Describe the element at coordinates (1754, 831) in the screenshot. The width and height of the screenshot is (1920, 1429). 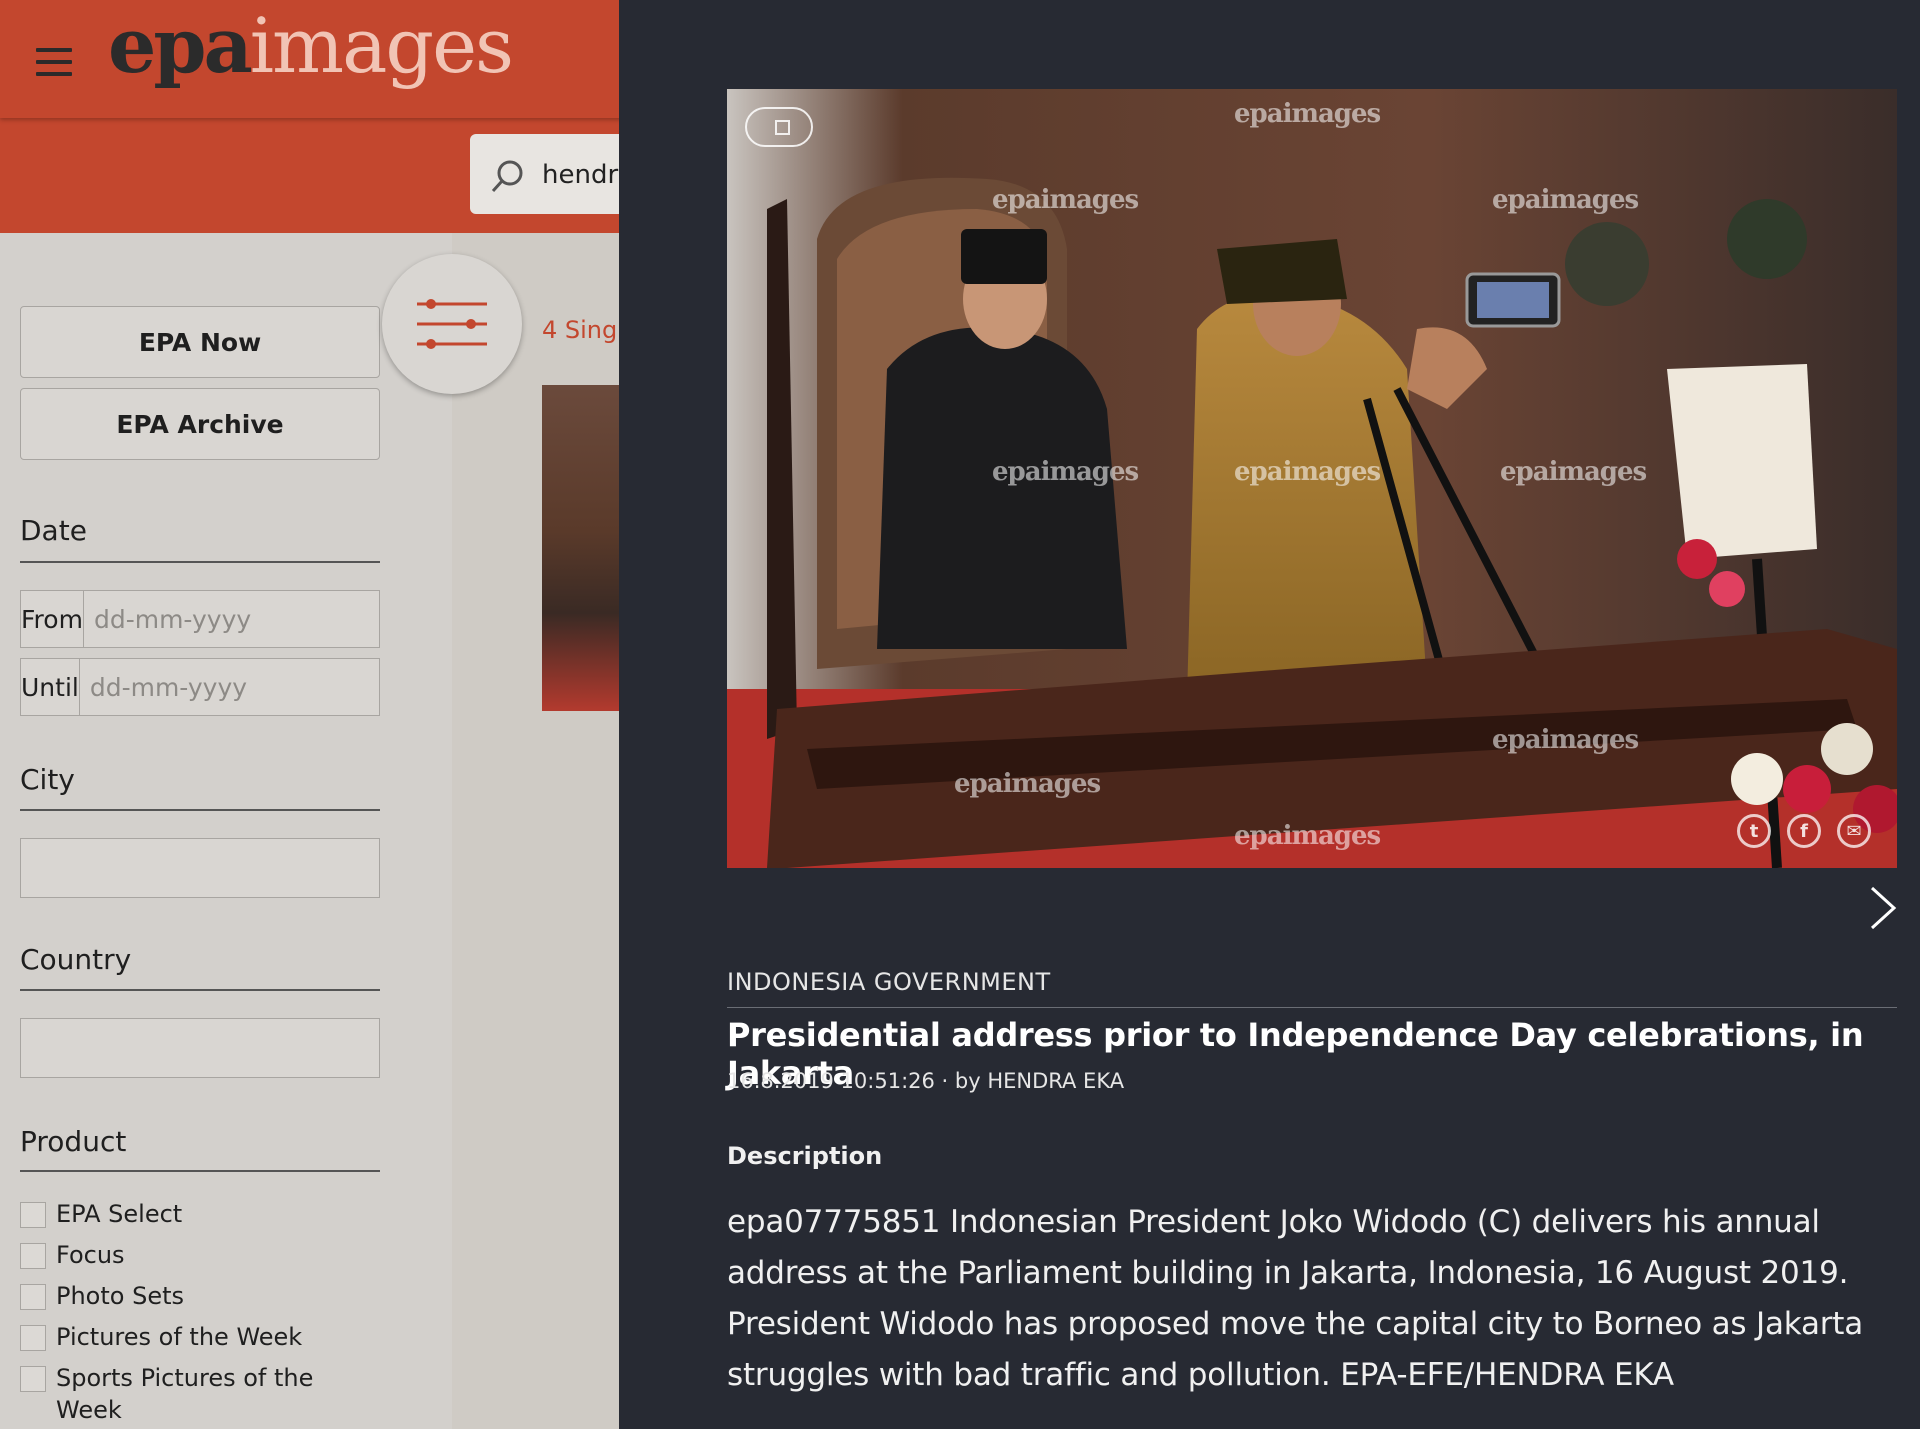
I see `twitter-icon: t` at that location.